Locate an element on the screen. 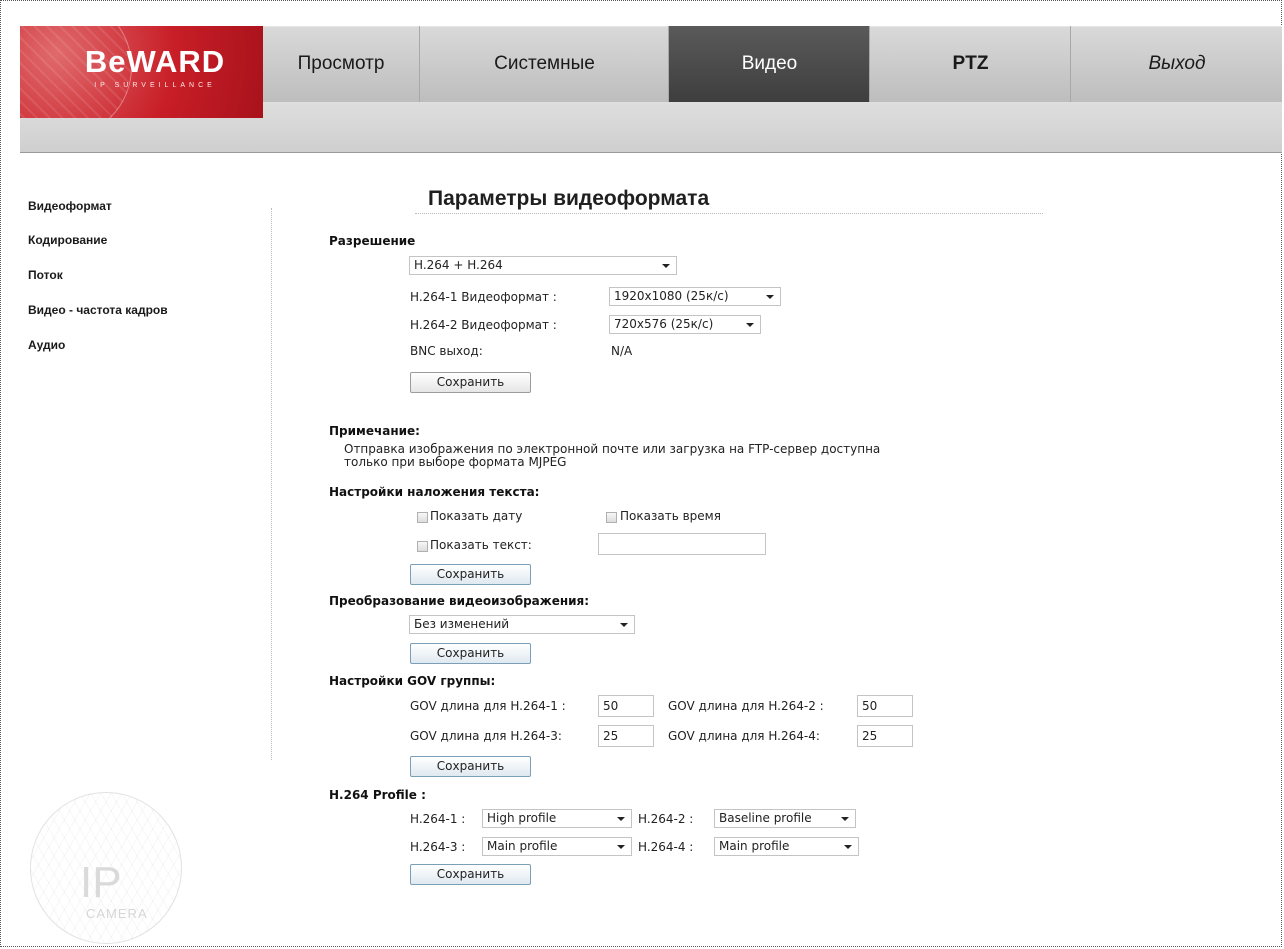 This screenshot has height=949, width=1284. nav-view: Просмотр is located at coordinates (341, 64).